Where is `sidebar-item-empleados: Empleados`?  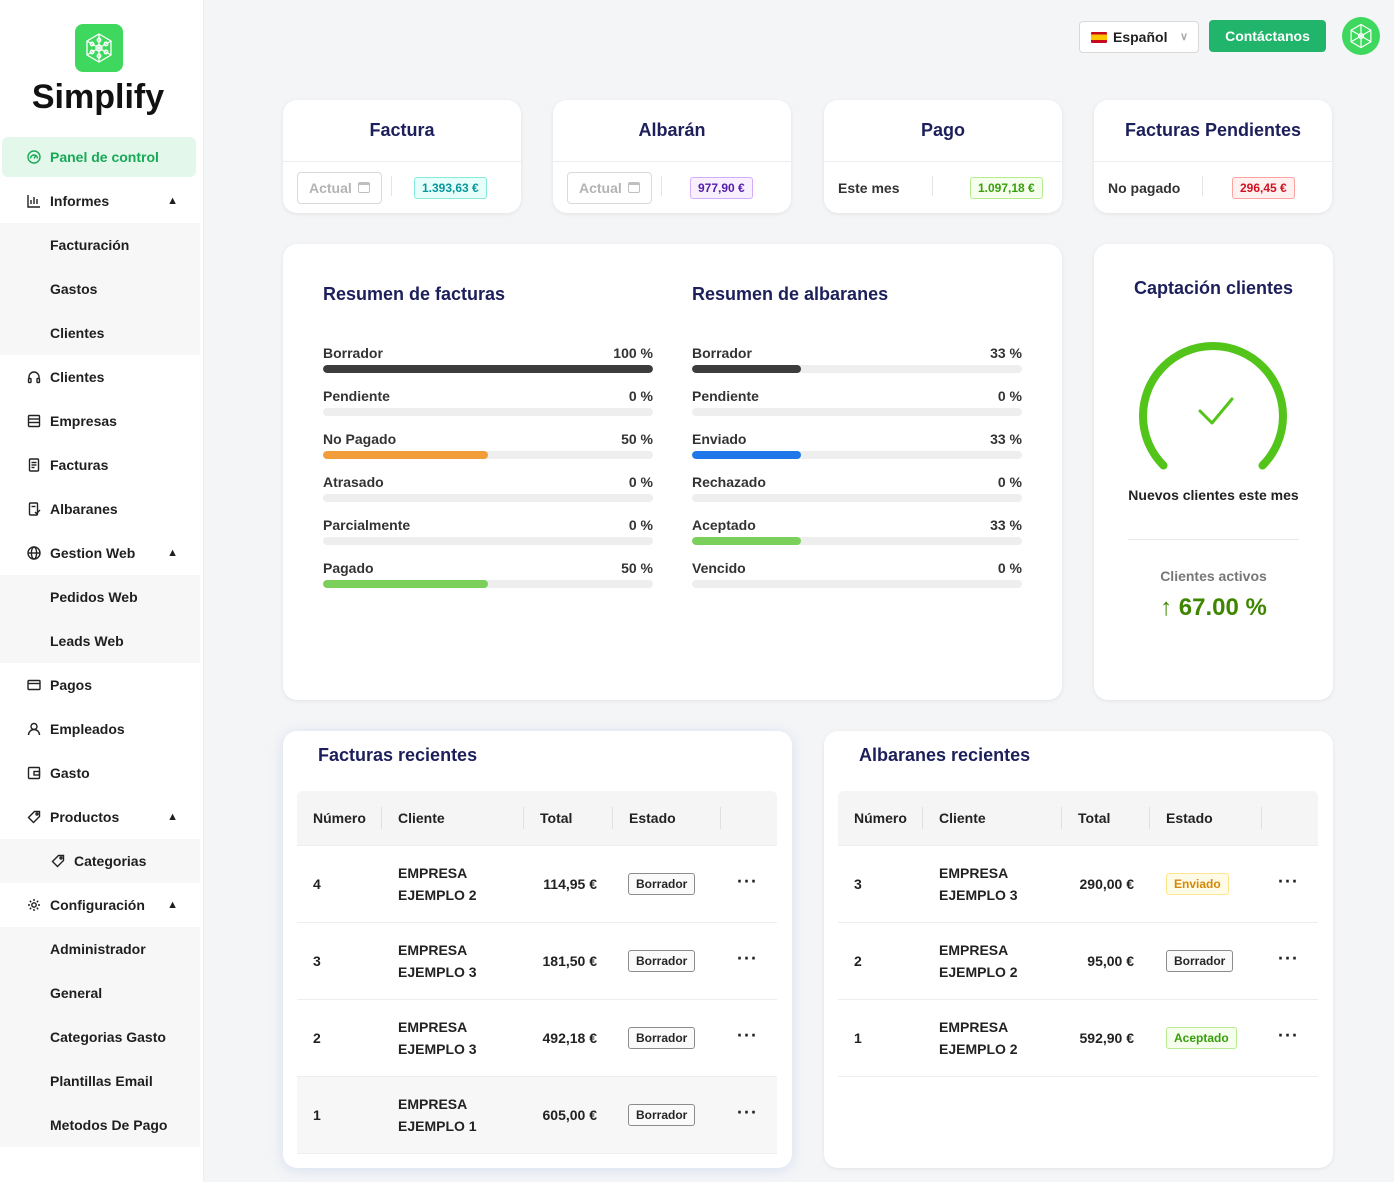 sidebar-item-empleados: Empleados is located at coordinates (100, 729).